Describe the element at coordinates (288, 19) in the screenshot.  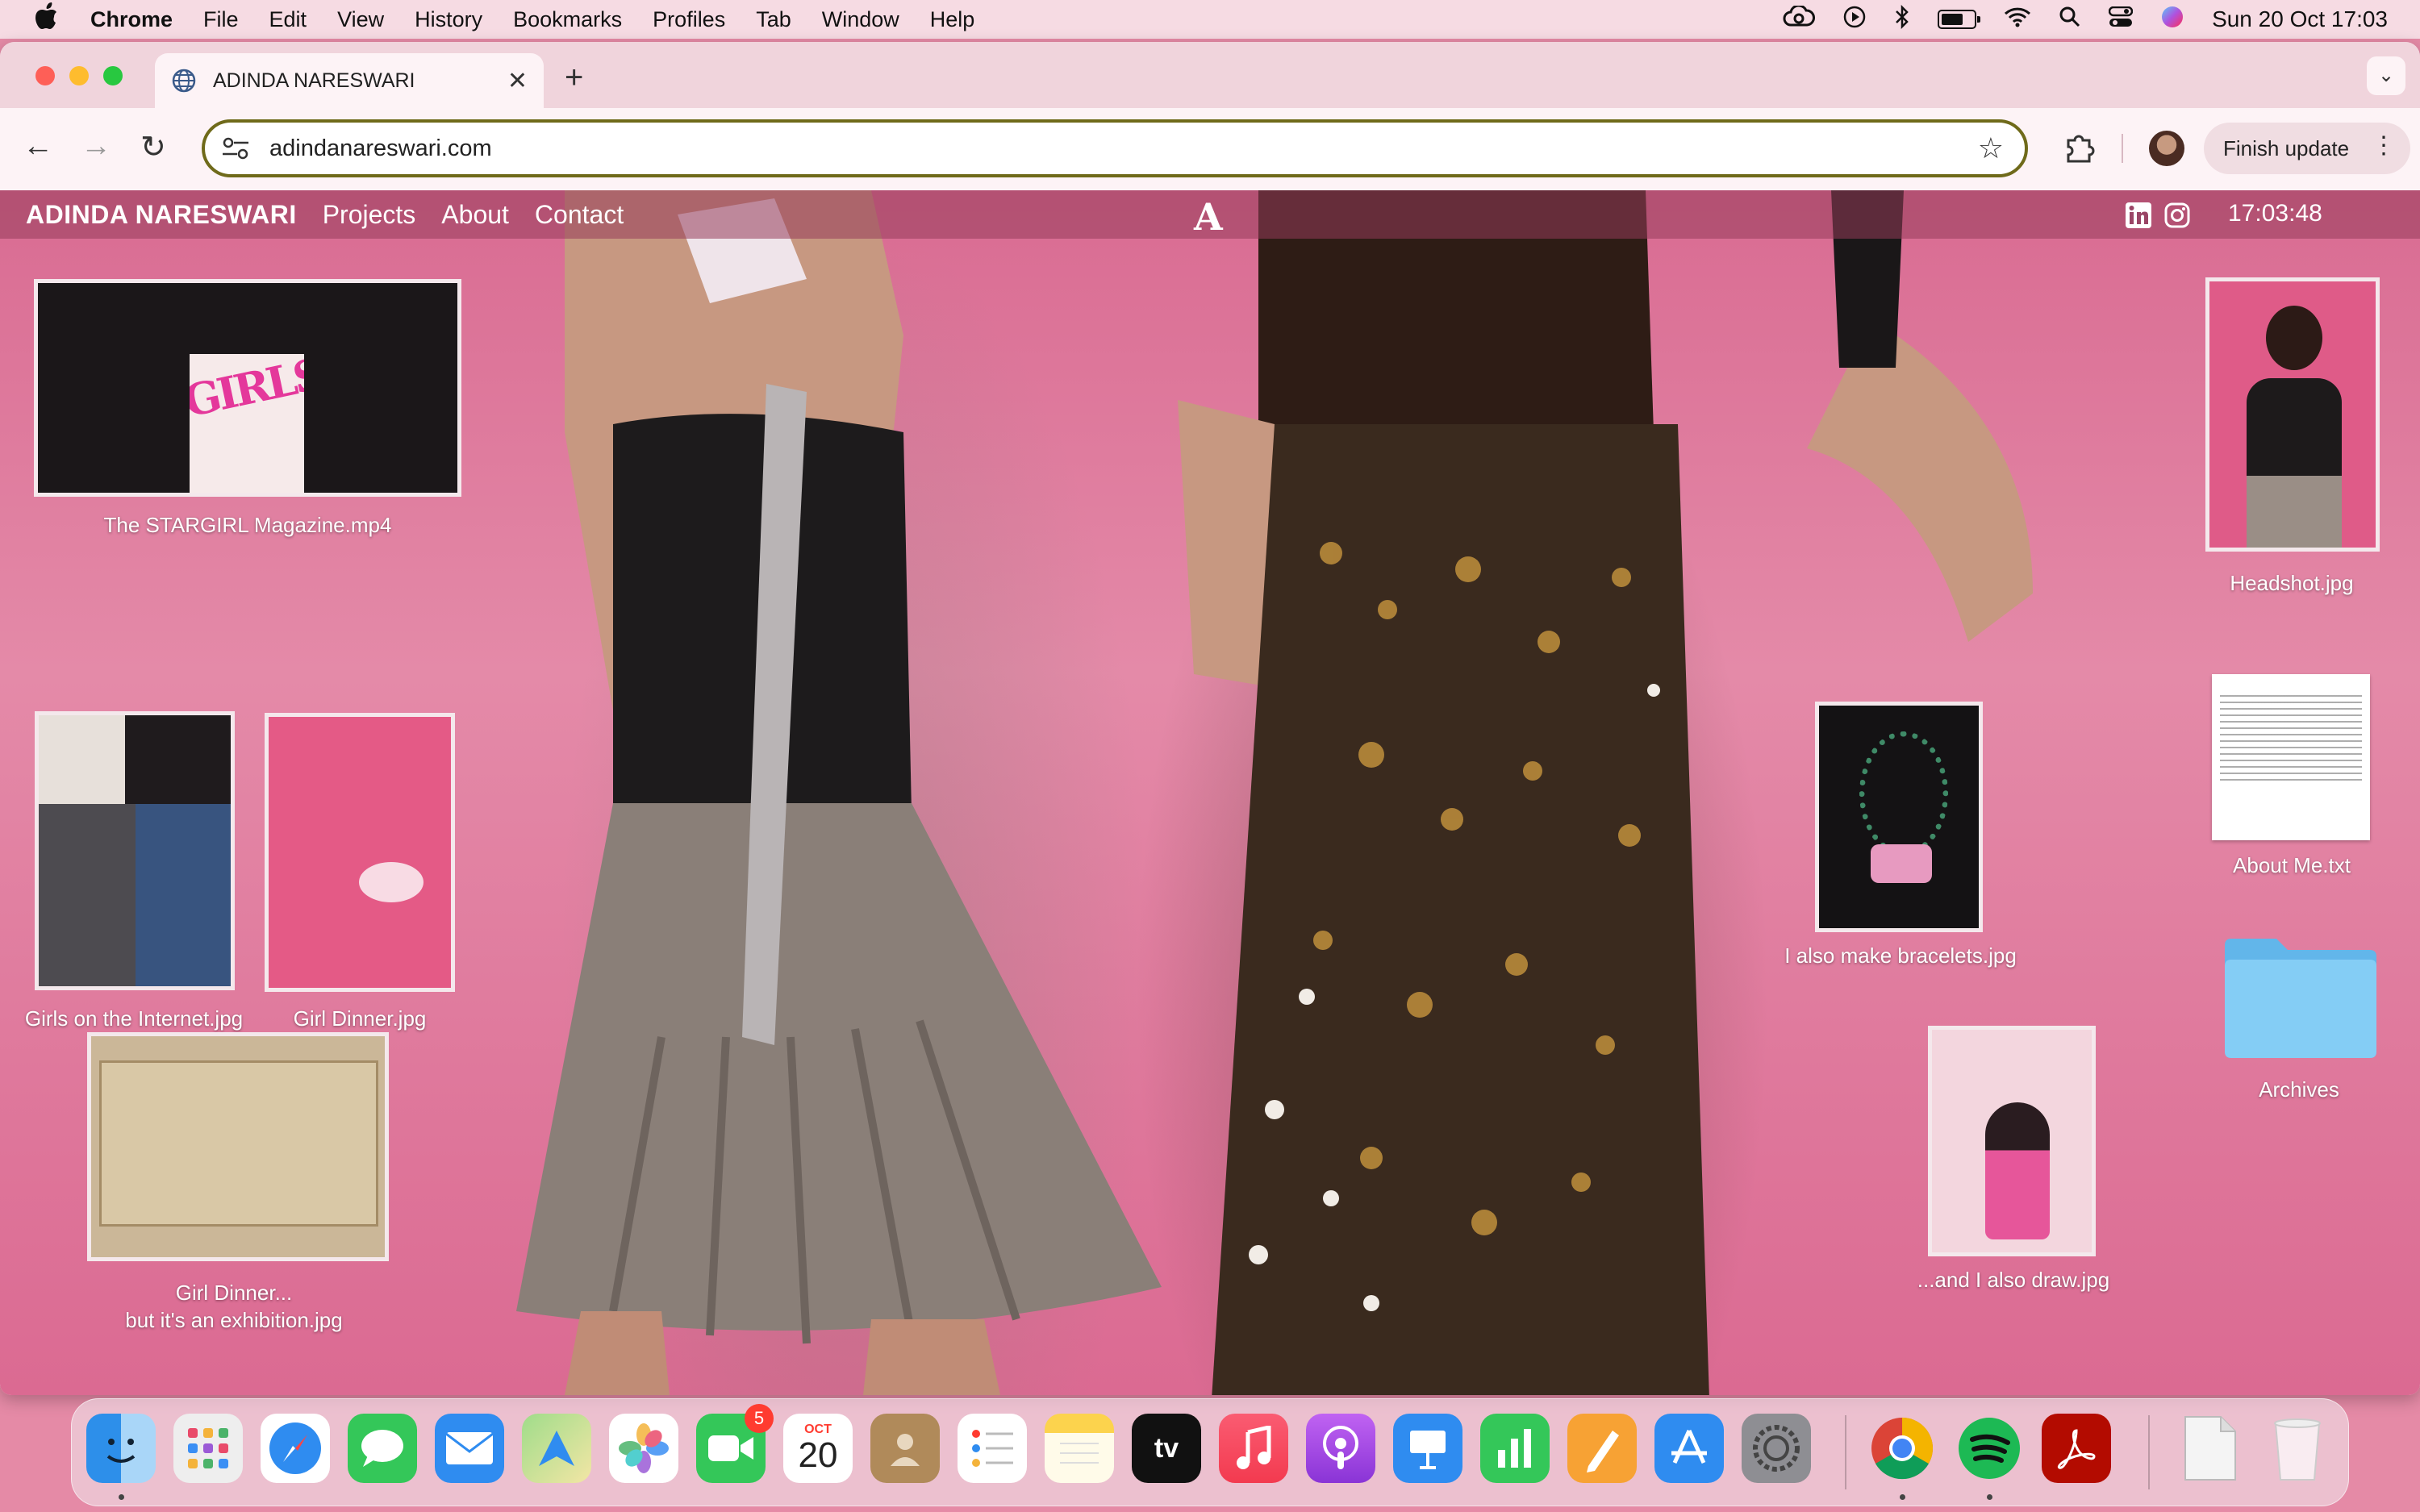
I see `menu-edit: Edit` at that location.